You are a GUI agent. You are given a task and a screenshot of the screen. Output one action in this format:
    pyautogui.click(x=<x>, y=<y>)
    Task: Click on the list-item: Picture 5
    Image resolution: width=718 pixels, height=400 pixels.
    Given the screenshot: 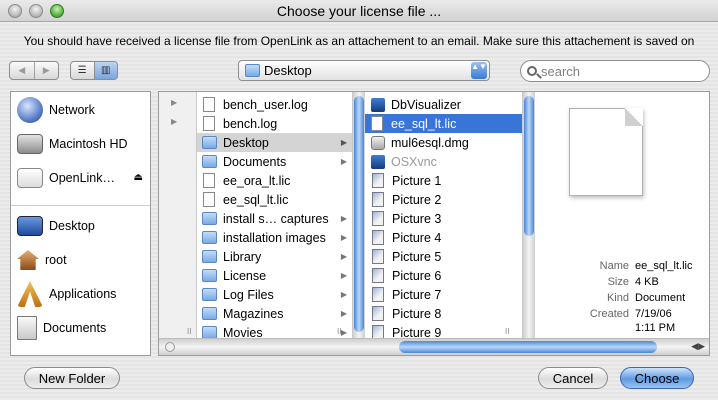 What is the action you would take?
    pyautogui.click(x=443, y=256)
    